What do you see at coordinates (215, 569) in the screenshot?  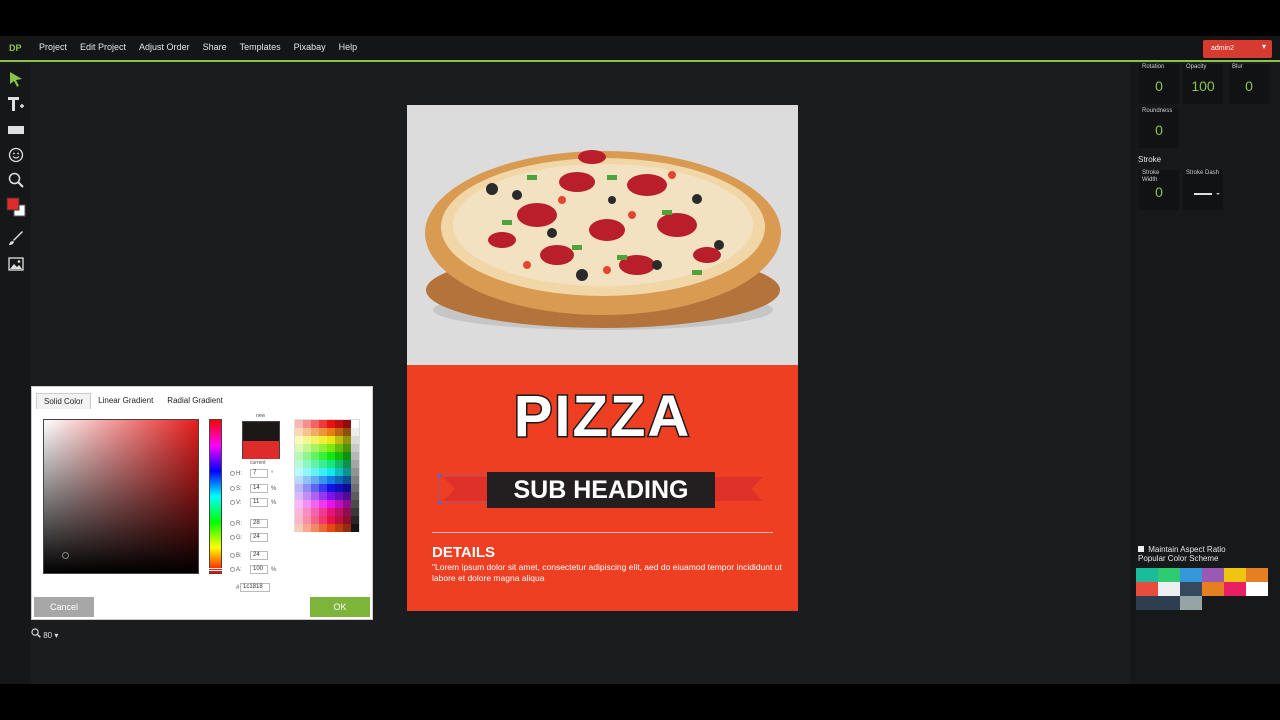 I see `hue-handle` at bounding box center [215, 569].